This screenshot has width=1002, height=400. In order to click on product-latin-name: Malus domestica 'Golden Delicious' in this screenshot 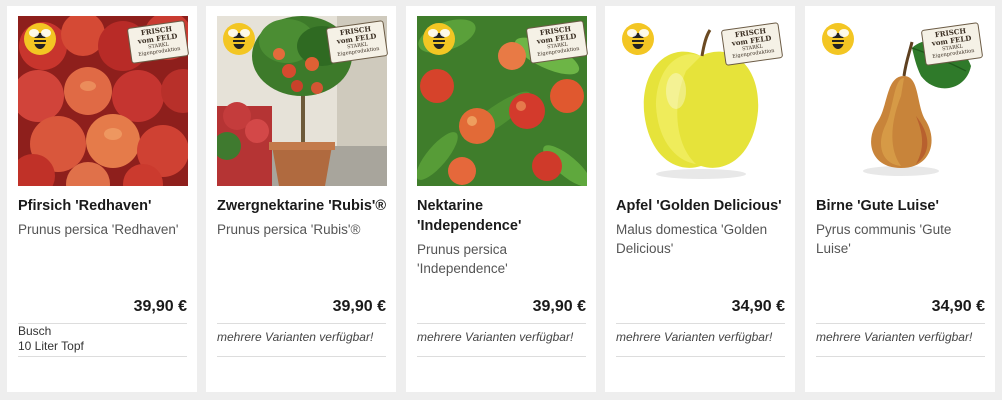, I will do `click(692, 239)`.